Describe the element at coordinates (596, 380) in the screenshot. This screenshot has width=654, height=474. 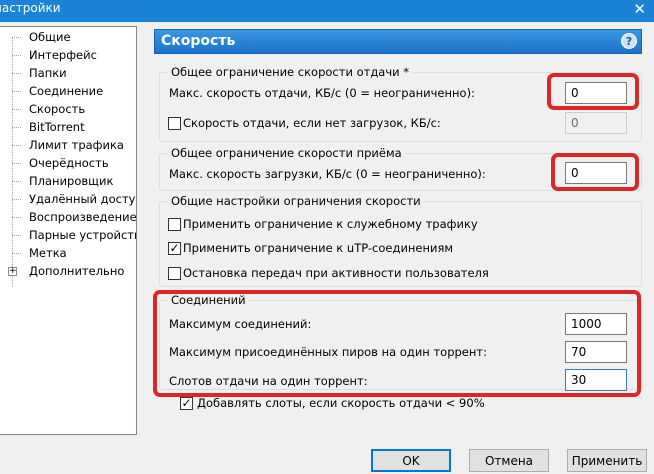
I see `upload-slots-input` at that location.